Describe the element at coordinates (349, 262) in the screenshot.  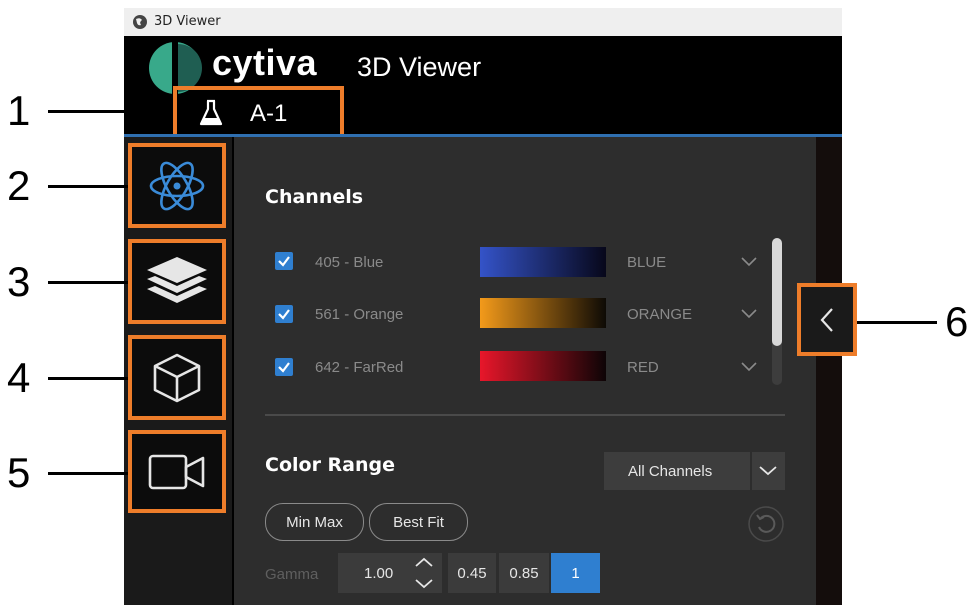
I see `channel-1-label: 405 - Blue` at that location.